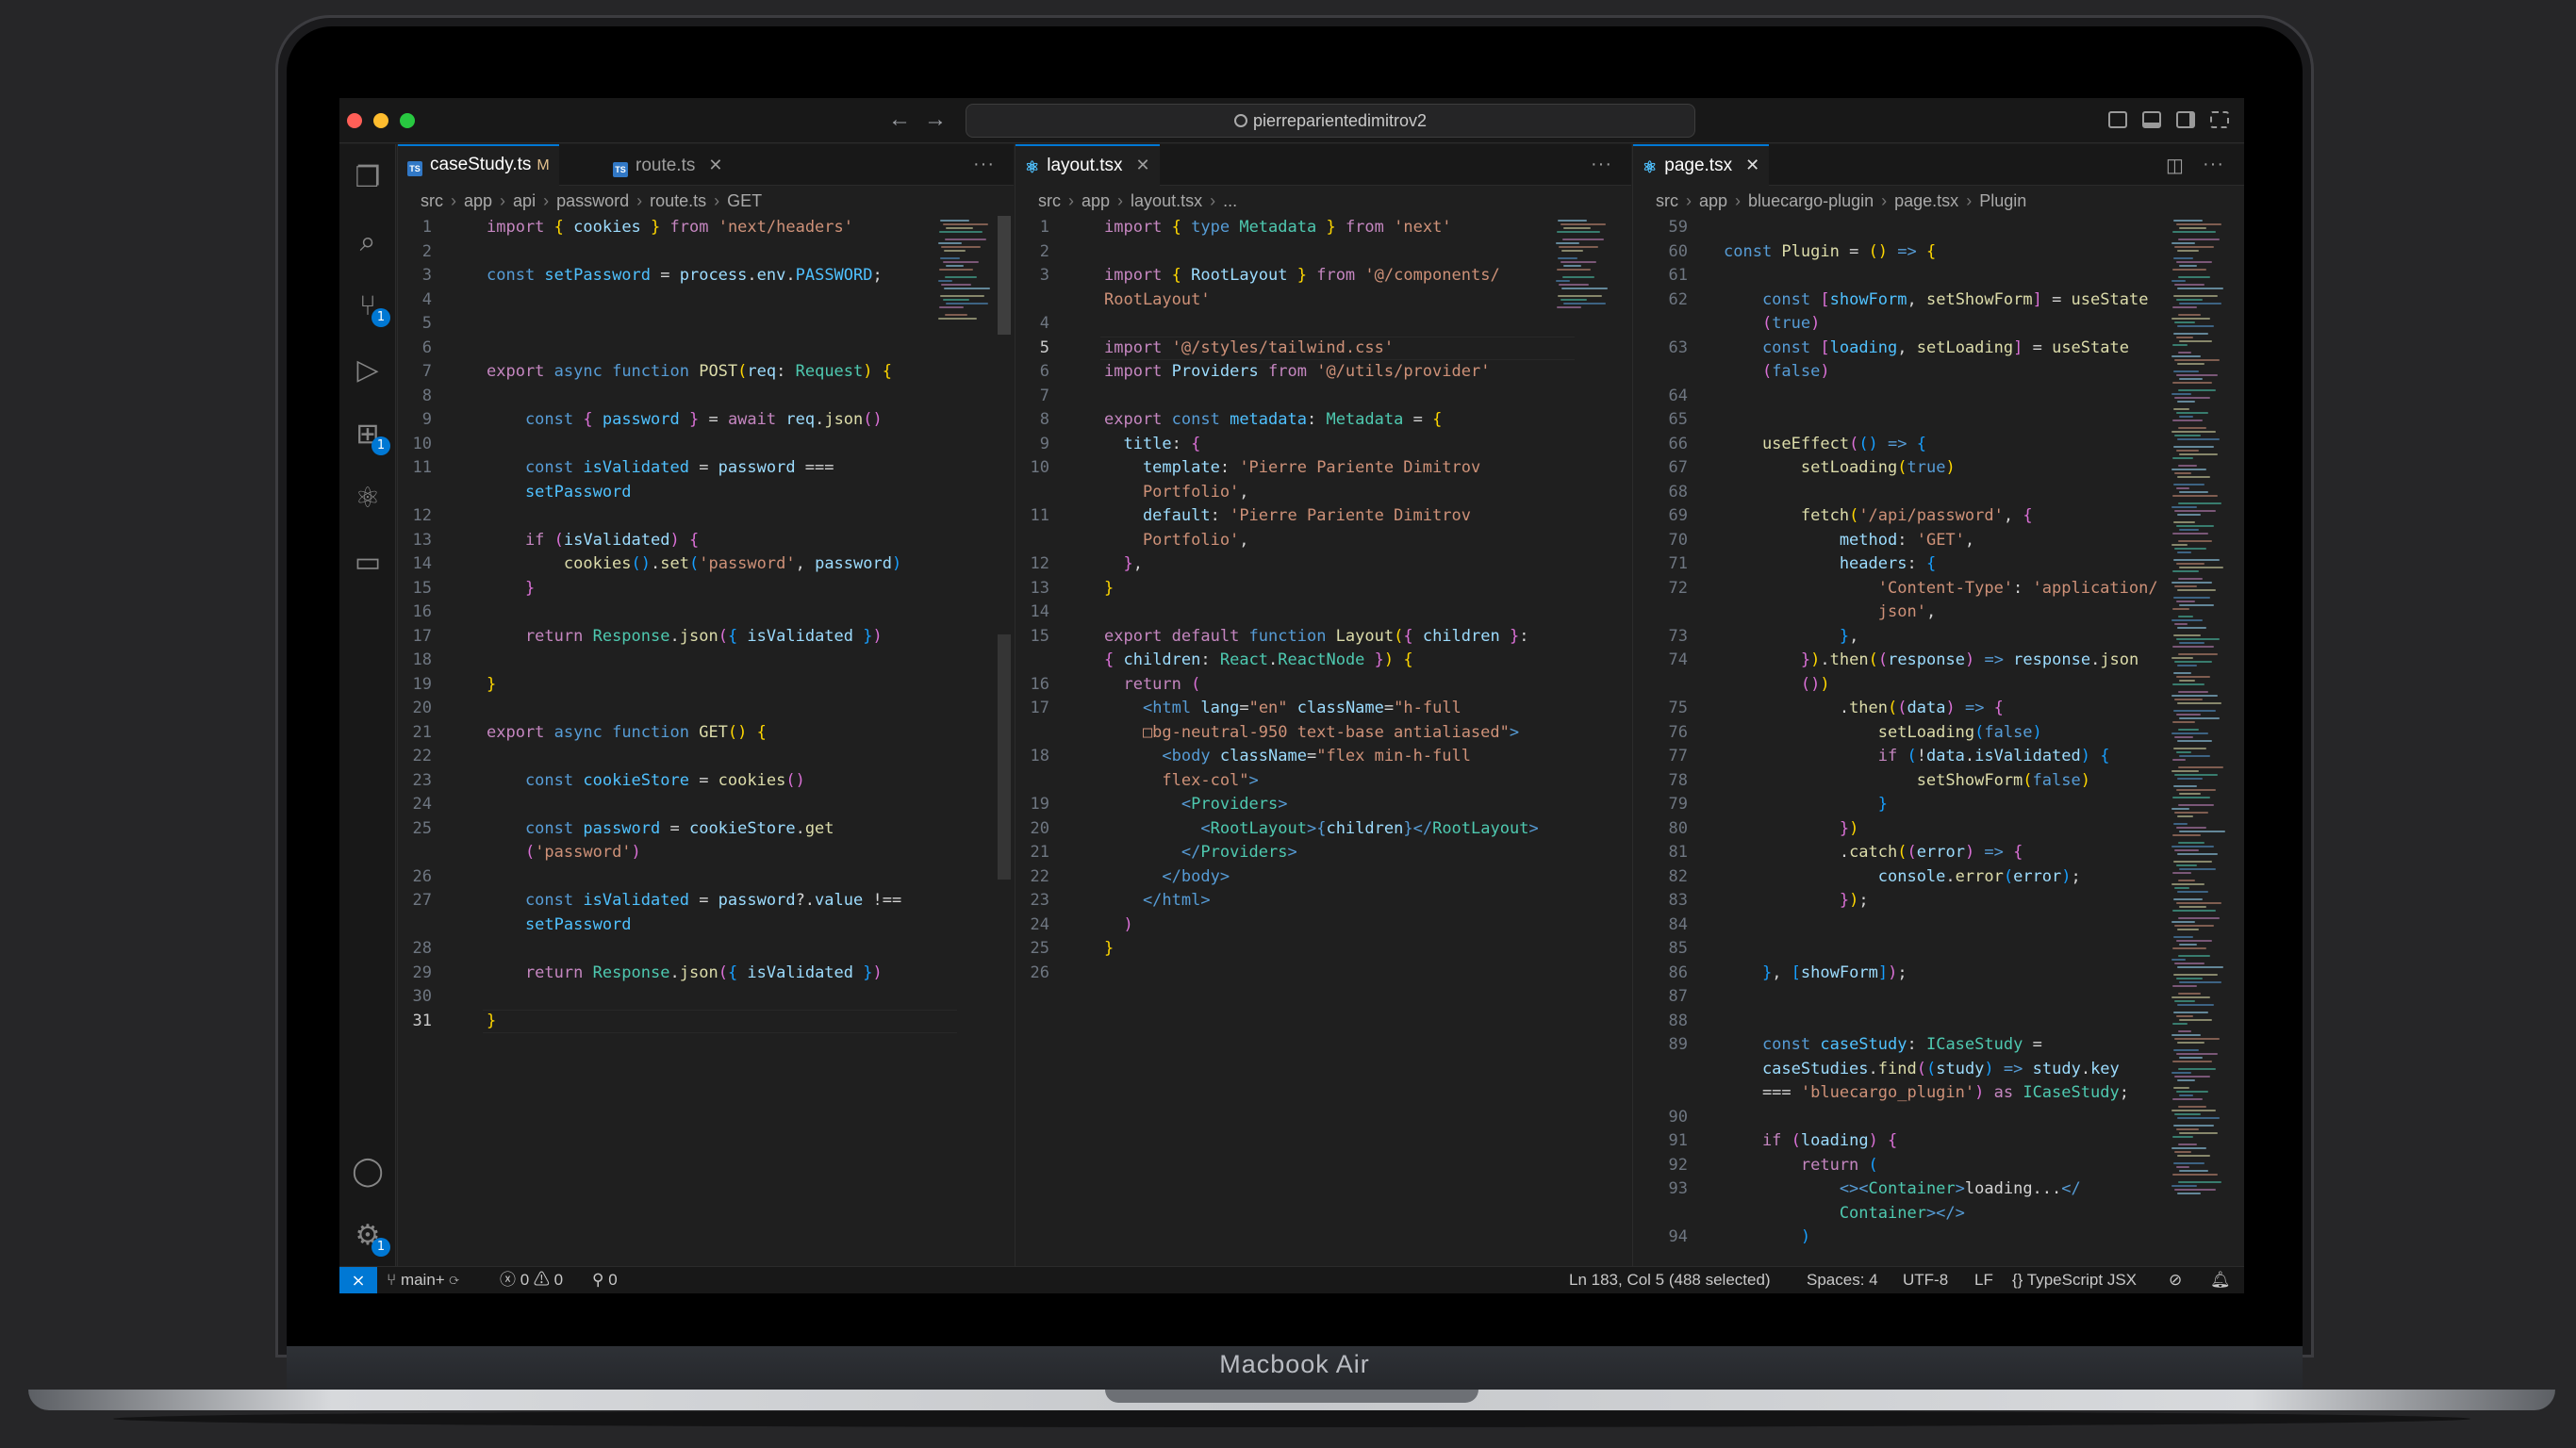 The height and width of the screenshot is (1448, 2576). What do you see at coordinates (524, 200) in the screenshot?
I see `breadcrumb-item: api` at bounding box center [524, 200].